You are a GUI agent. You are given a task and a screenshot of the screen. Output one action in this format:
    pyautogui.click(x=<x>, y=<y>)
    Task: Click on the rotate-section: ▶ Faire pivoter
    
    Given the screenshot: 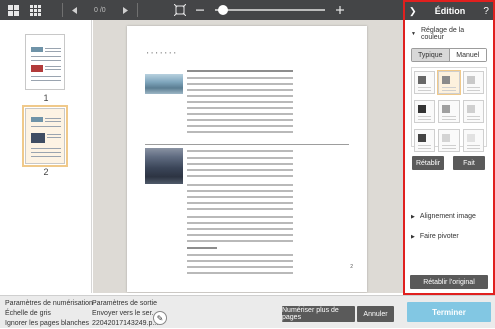 What is the action you would take?
    pyautogui.click(x=435, y=236)
    